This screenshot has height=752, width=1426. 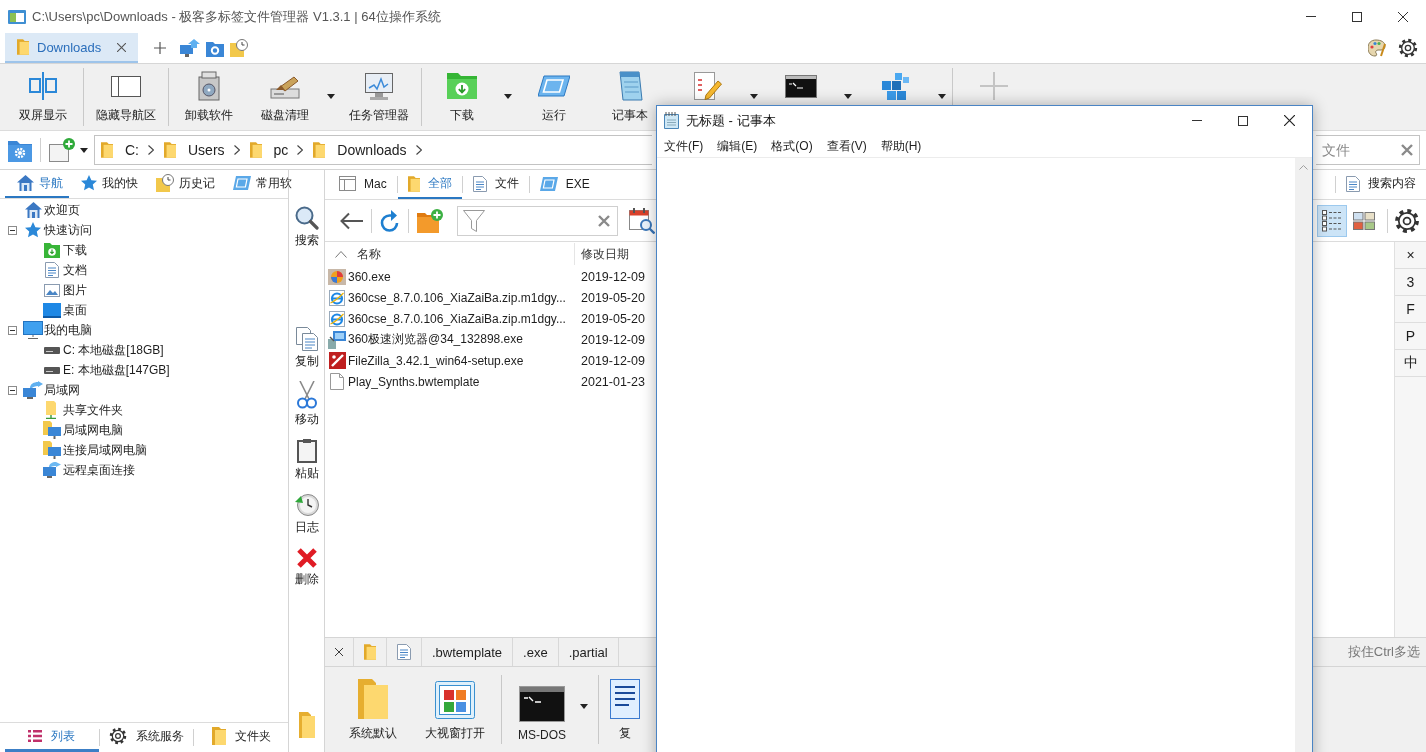 What do you see at coordinates (1303, 455) in the screenshot?
I see `scrollbar` at bounding box center [1303, 455].